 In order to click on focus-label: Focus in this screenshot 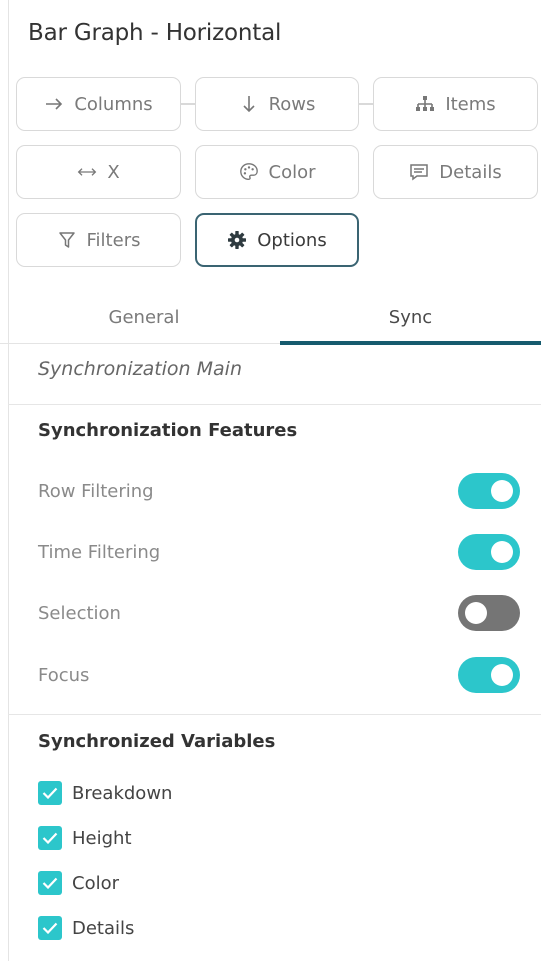, I will do `click(64, 675)`.